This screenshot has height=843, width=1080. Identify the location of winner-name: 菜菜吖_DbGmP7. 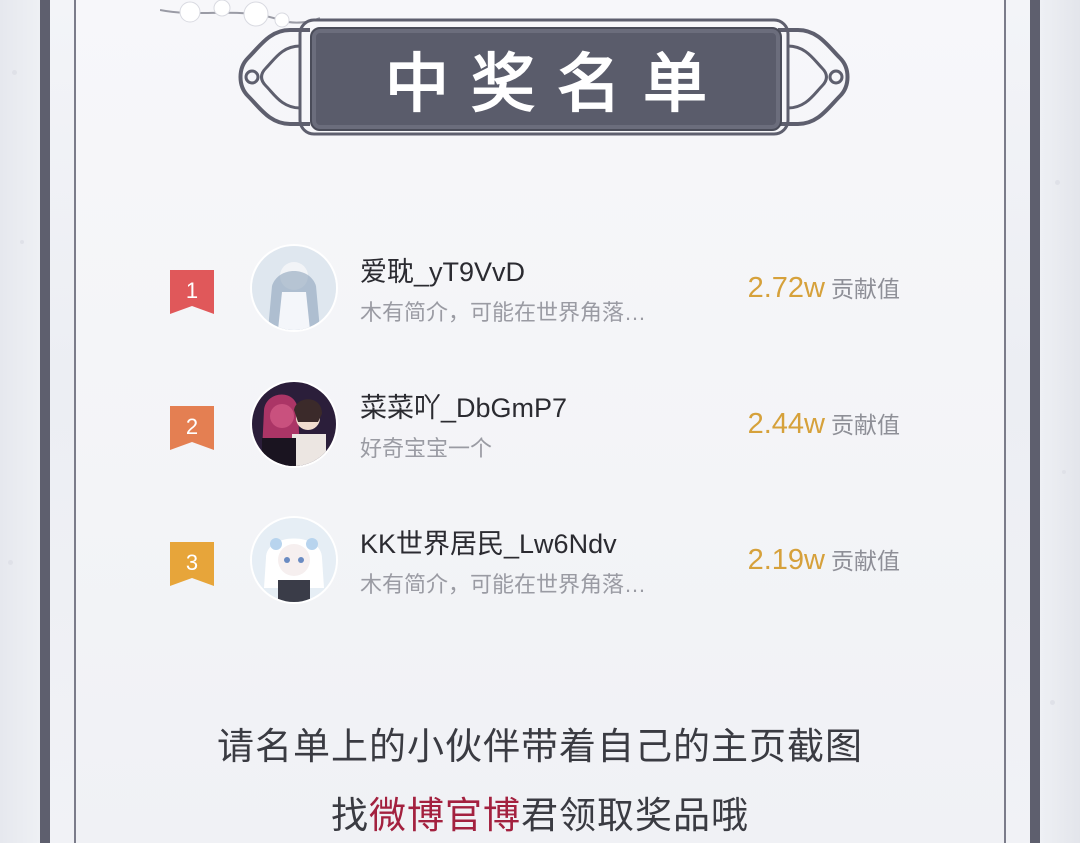
(463, 405).